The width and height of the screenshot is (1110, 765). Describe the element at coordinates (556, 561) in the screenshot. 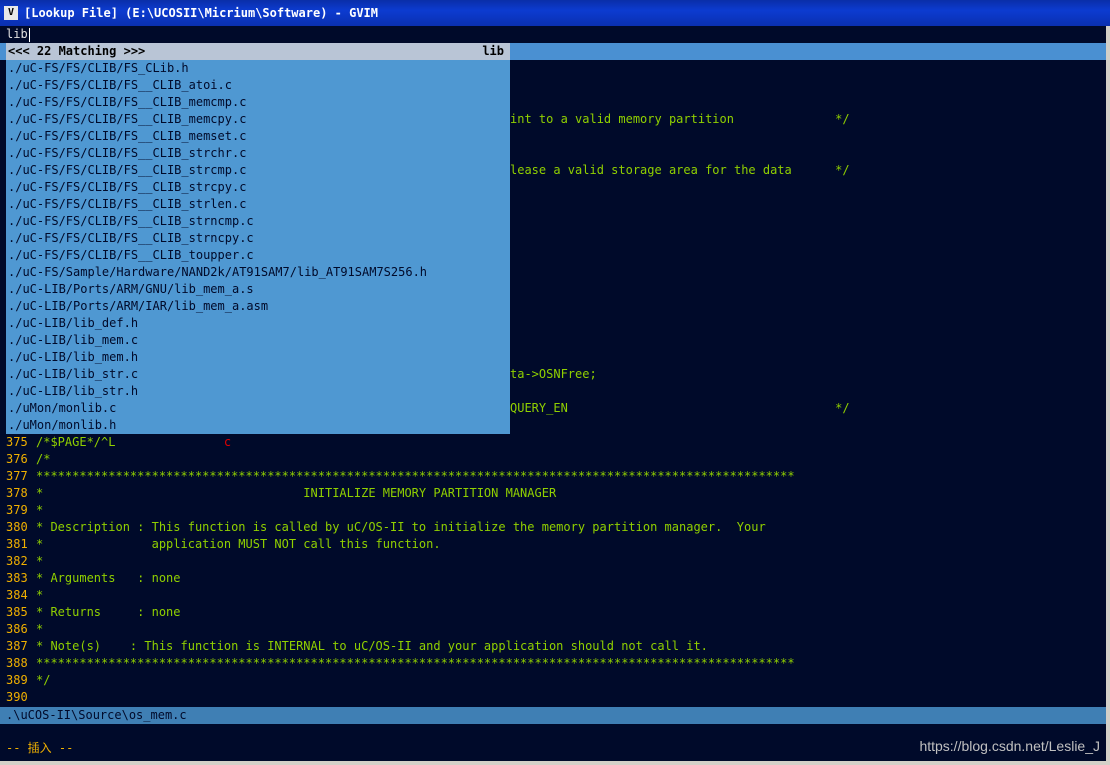

I see `code-line: 382 *` at that location.